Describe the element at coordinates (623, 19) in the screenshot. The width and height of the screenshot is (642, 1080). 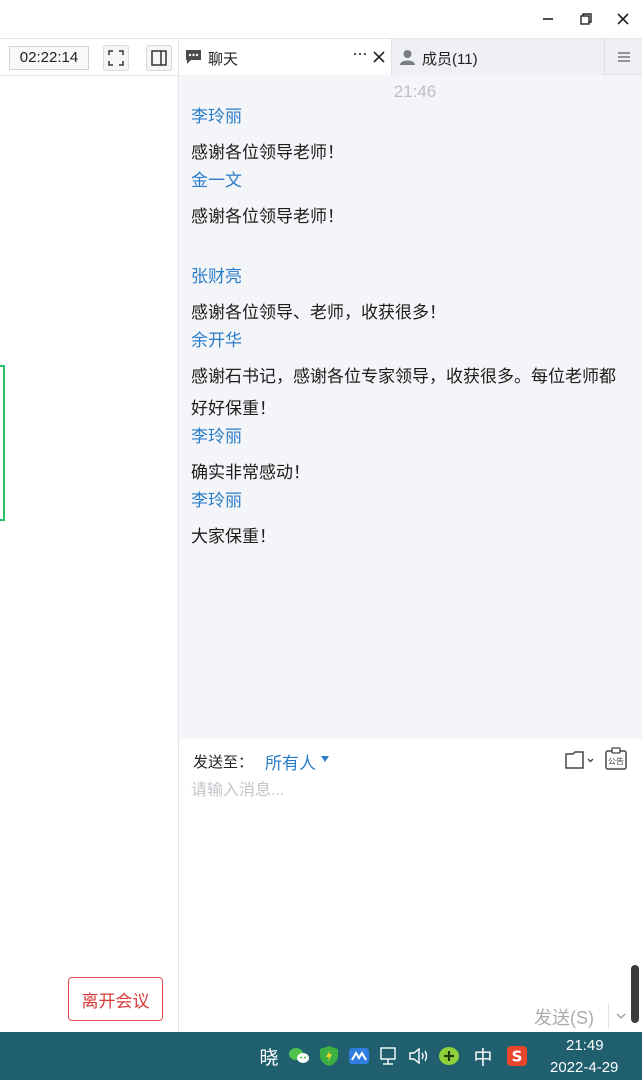
I see `close-icon` at that location.